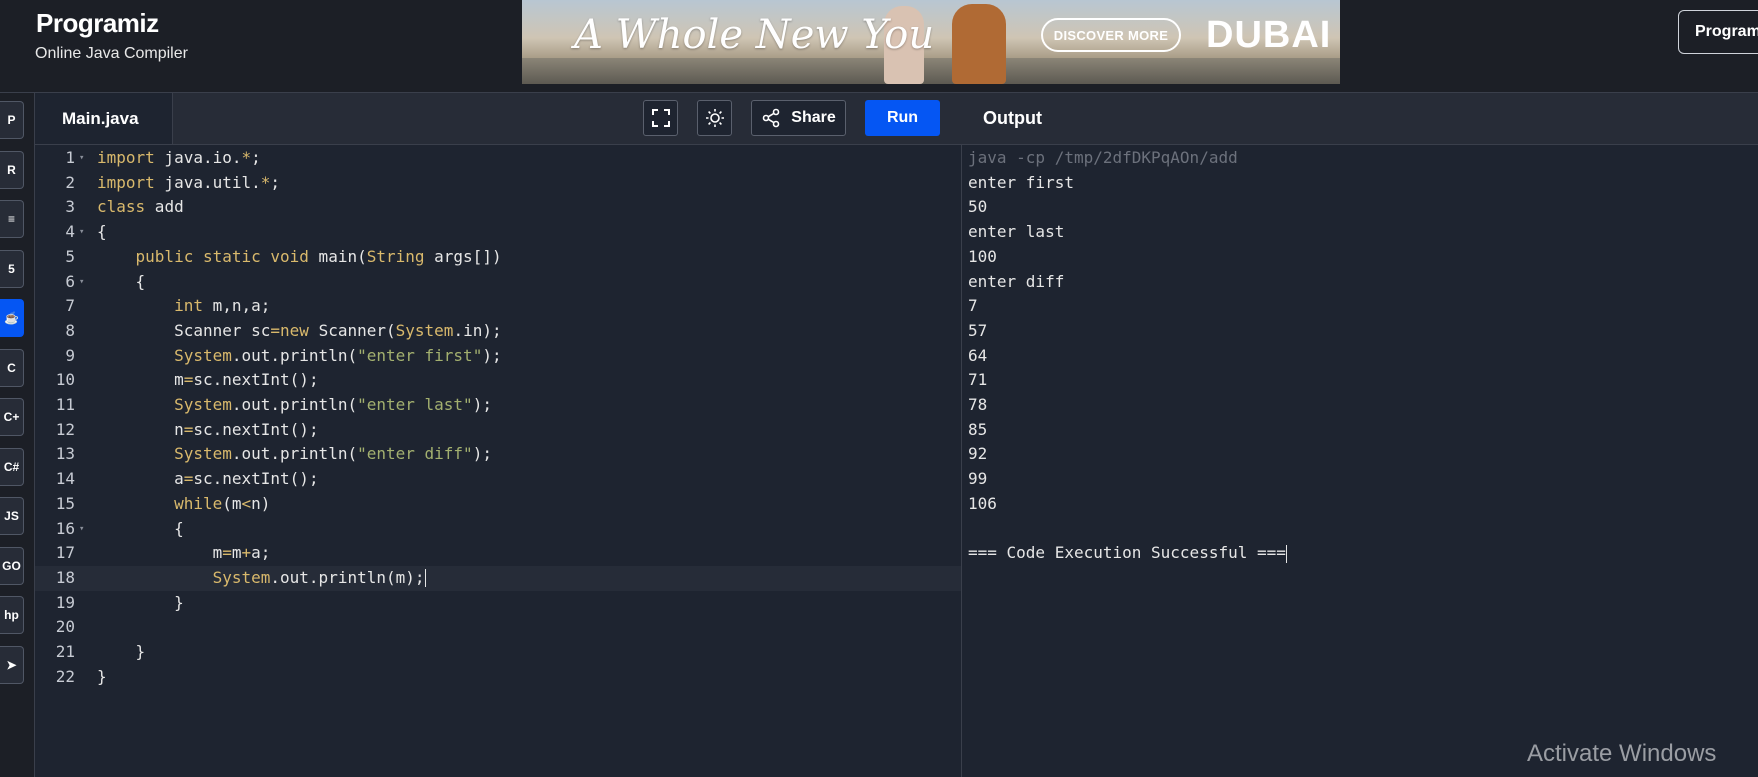 This screenshot has width=1758, height=777. What do you see at coordinates (65, 676) in the screenshot?
I see `line-number: 22` at bounding box center [65, 676].